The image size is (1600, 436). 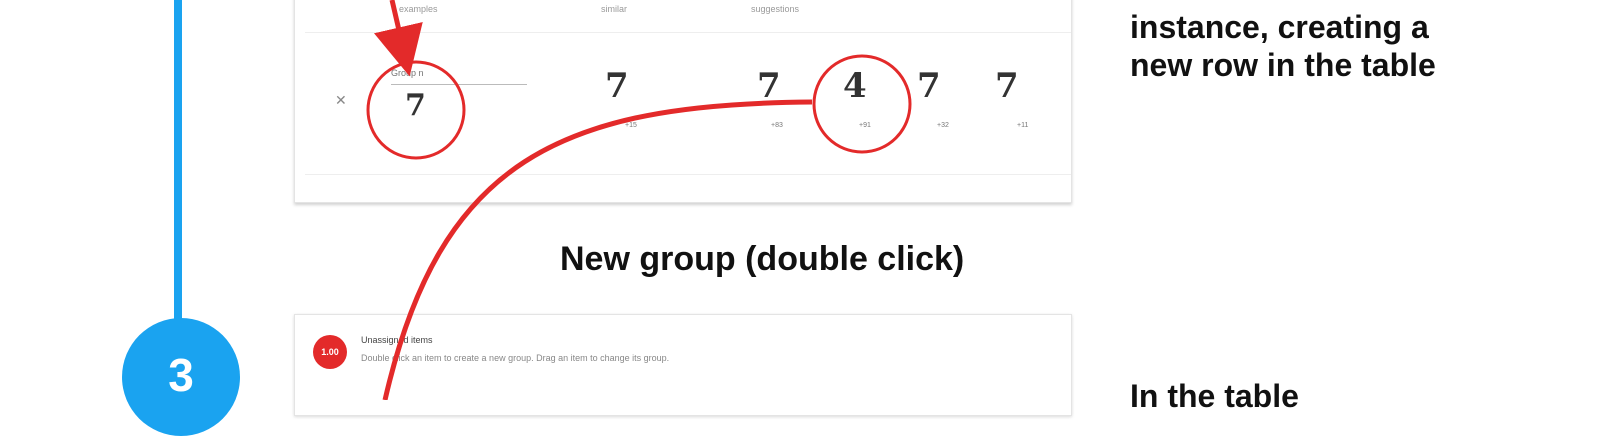 What do you see at coordinates (862, 104) in the screenshot?
I see `highlight-circle-suggestion` at bounding box center [862, 104].